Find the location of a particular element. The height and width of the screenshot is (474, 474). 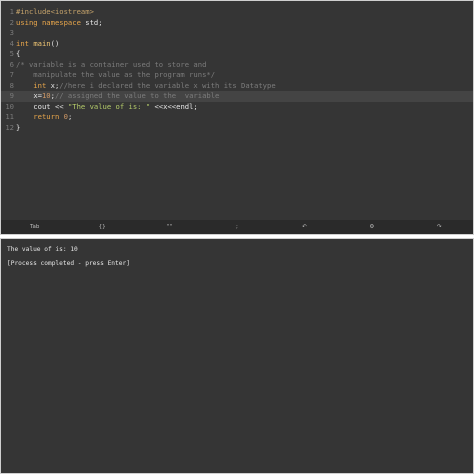

code-line: 1 #include<iostream> is located at coordinates (237, 12).